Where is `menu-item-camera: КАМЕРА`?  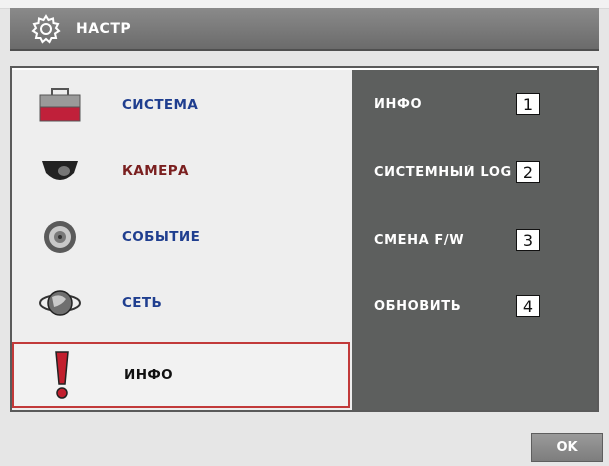 menu-item-camera: КАМЕРА is located at coordinates (181, 171).